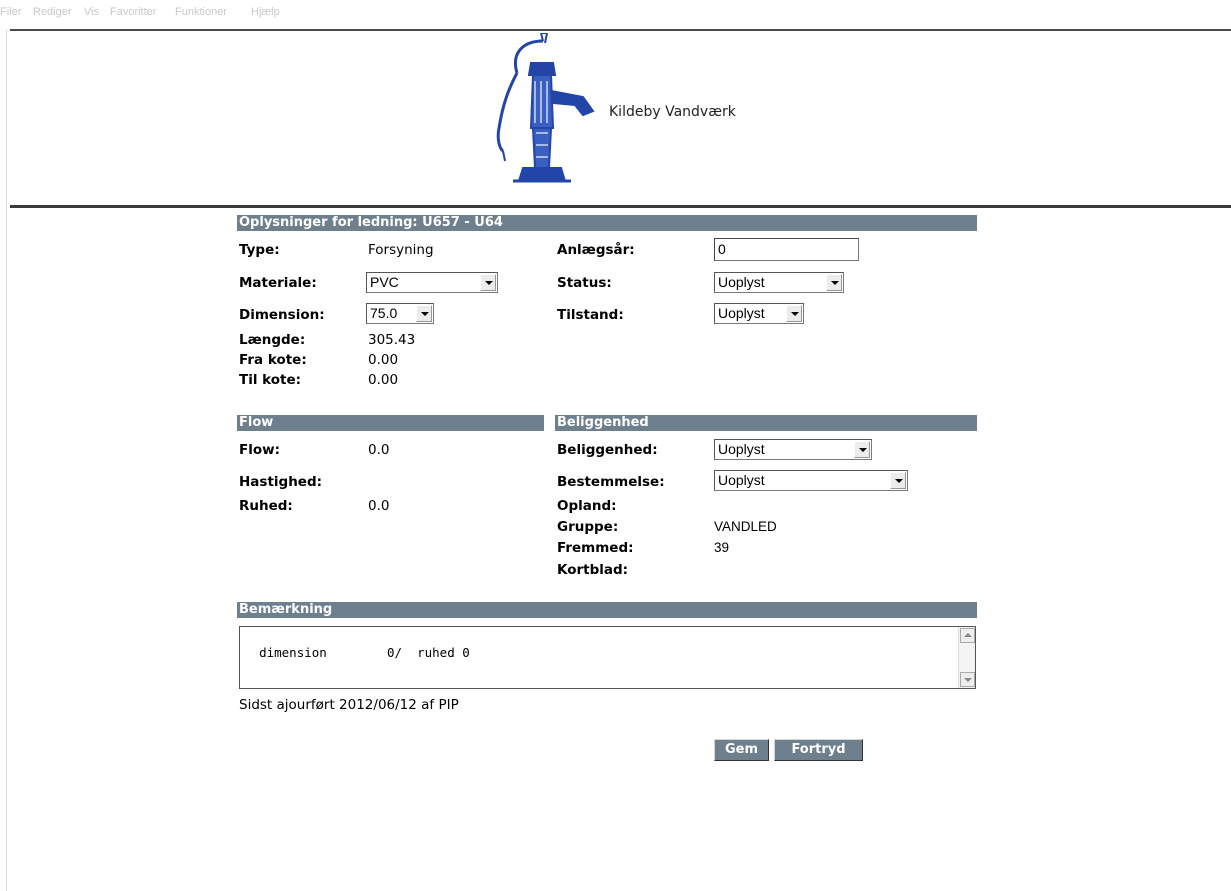 This screenshot has width=1231, height=891. I want to click on bestemmelse-select: Uoplyst, so click(811, 480).